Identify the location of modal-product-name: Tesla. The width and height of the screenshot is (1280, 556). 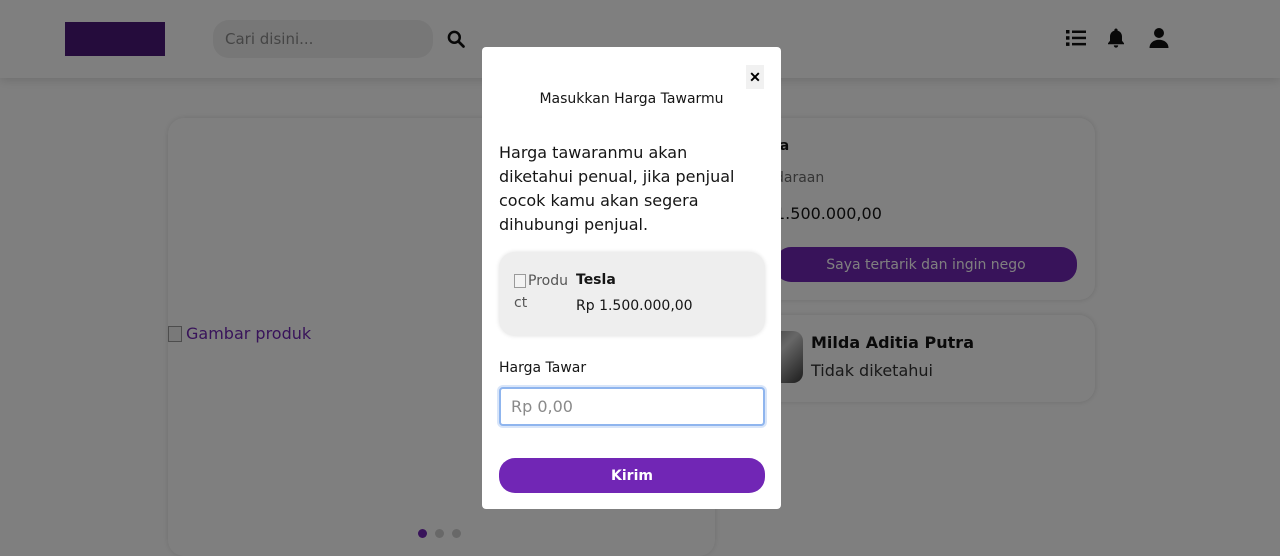
(596, 280).